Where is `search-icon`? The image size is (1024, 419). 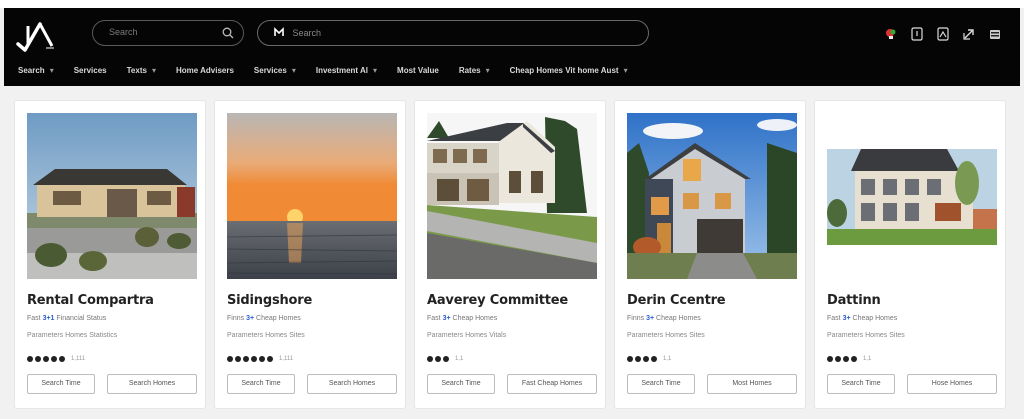
search-icon is located at coordinates (228, 33).